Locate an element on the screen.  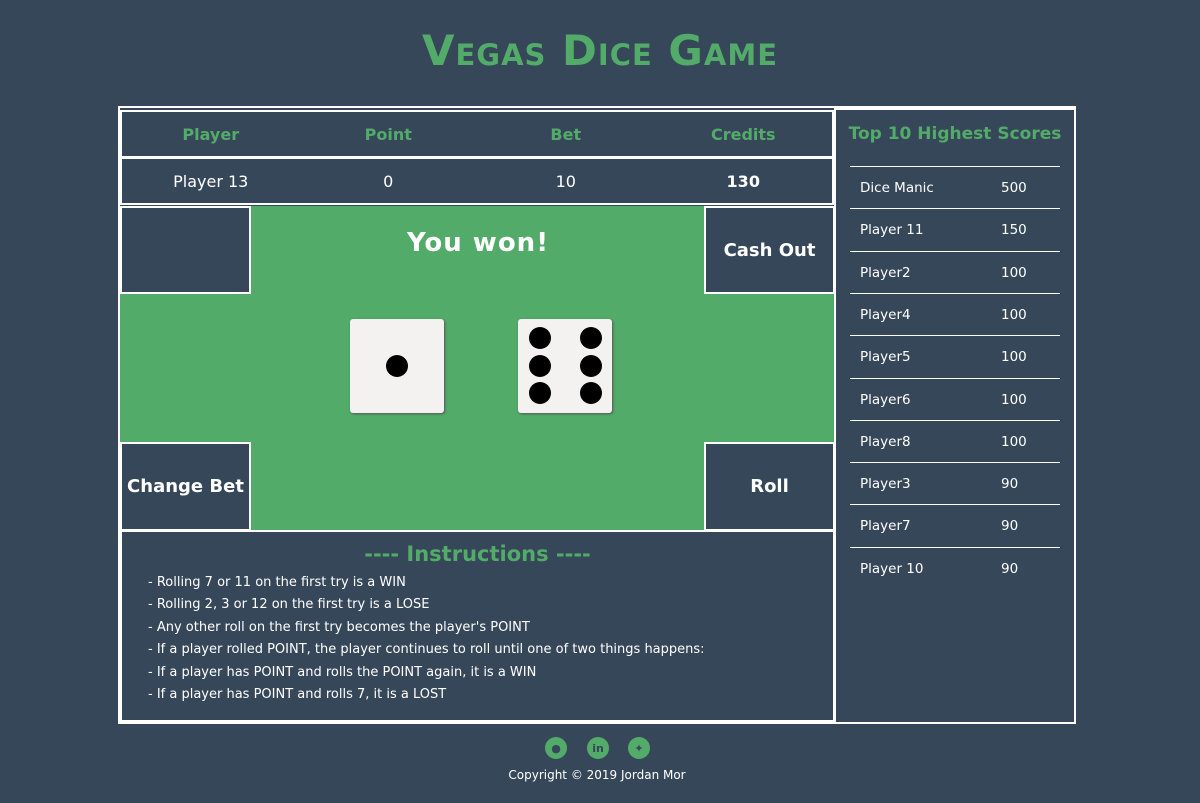
header-point: Point is located at coordinates (388, 134).